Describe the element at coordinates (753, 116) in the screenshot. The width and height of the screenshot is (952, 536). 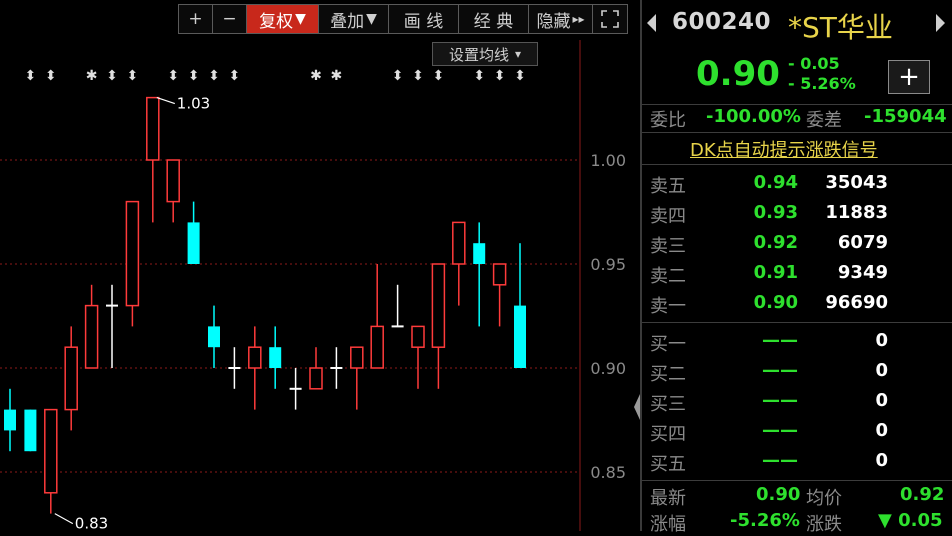
I see `webi-value: -100.00%` at that location.